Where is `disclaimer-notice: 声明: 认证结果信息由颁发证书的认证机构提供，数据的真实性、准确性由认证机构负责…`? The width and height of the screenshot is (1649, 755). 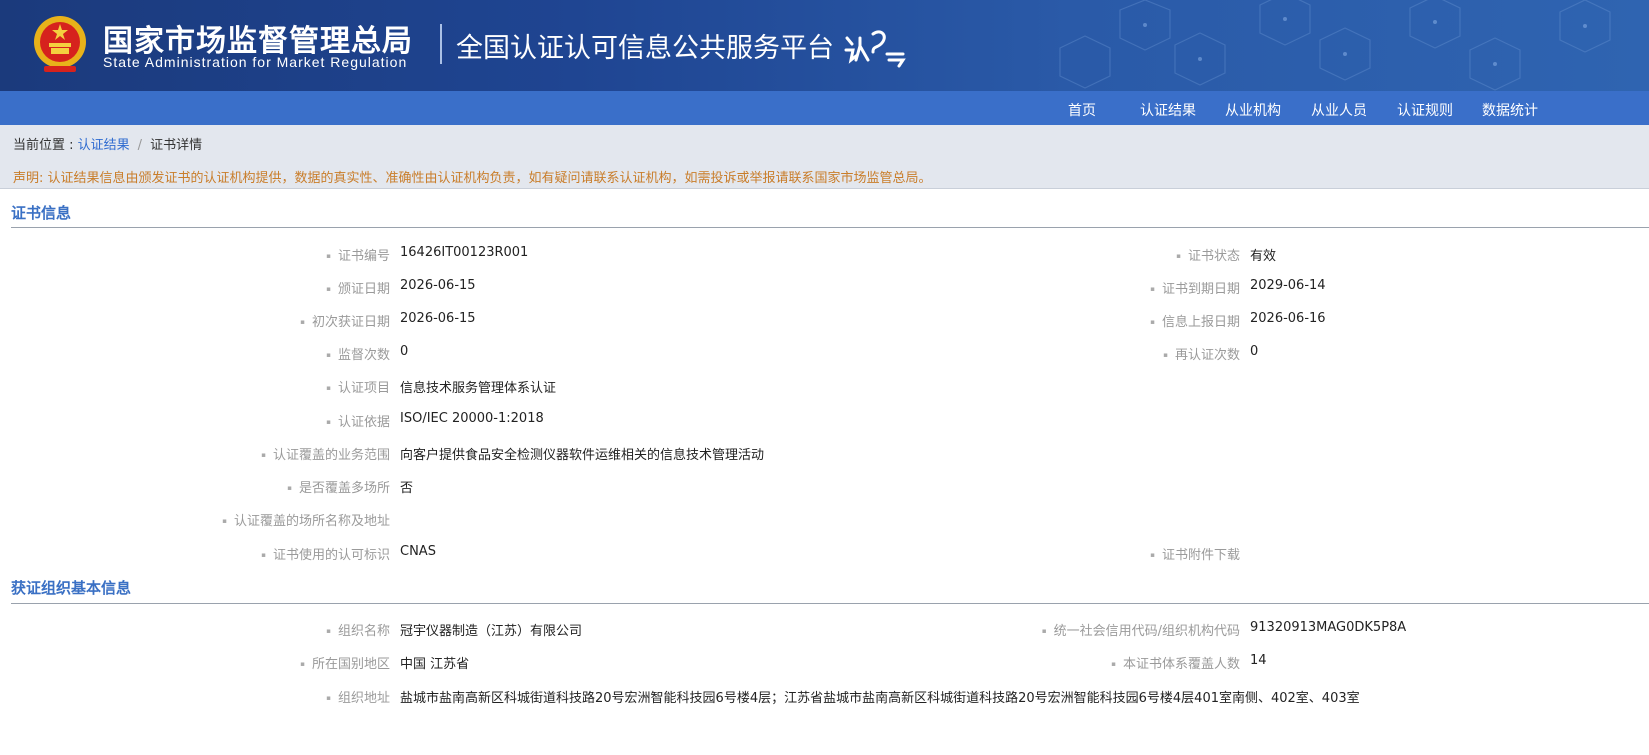
disclaimer-notice: 声明: 认证结果信息由颁发证书的认证机构提供，数据的真实性、准确性由认证机构负责… is located at coordinates (472, 178).